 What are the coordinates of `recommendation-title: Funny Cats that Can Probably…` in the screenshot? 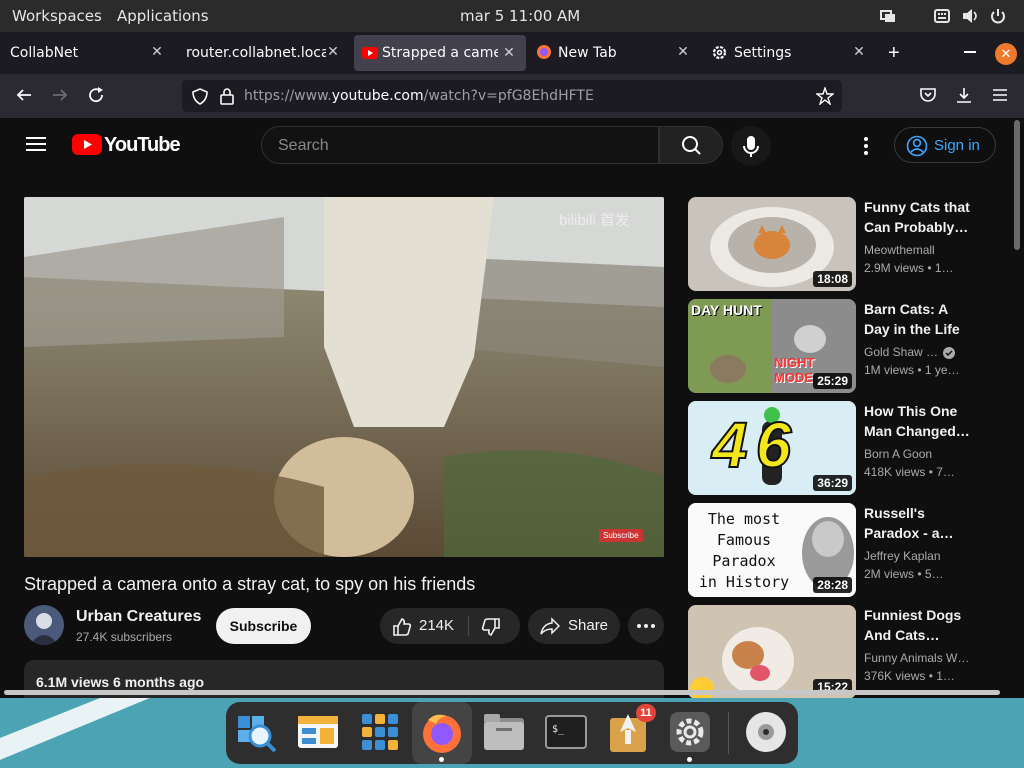 It's located at (917, 217).